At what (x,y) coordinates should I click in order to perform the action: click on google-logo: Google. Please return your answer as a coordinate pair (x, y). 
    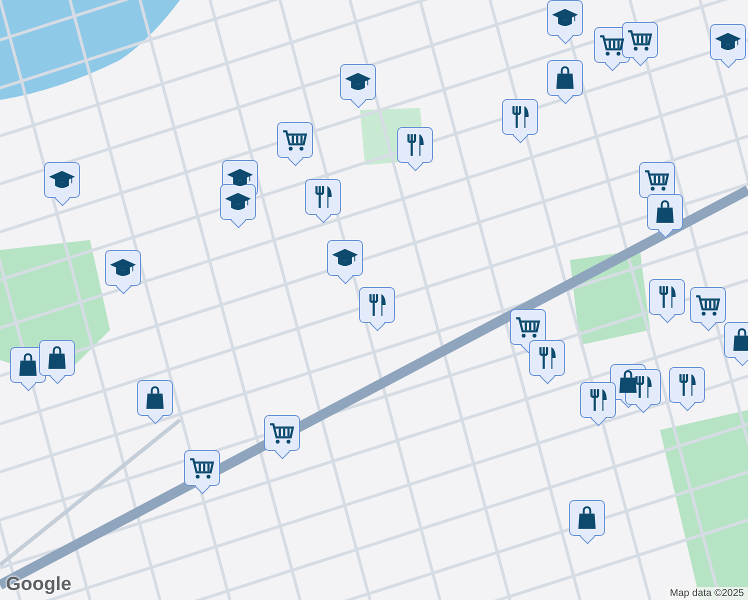
    Looking at the image, I should click on (39, 585).